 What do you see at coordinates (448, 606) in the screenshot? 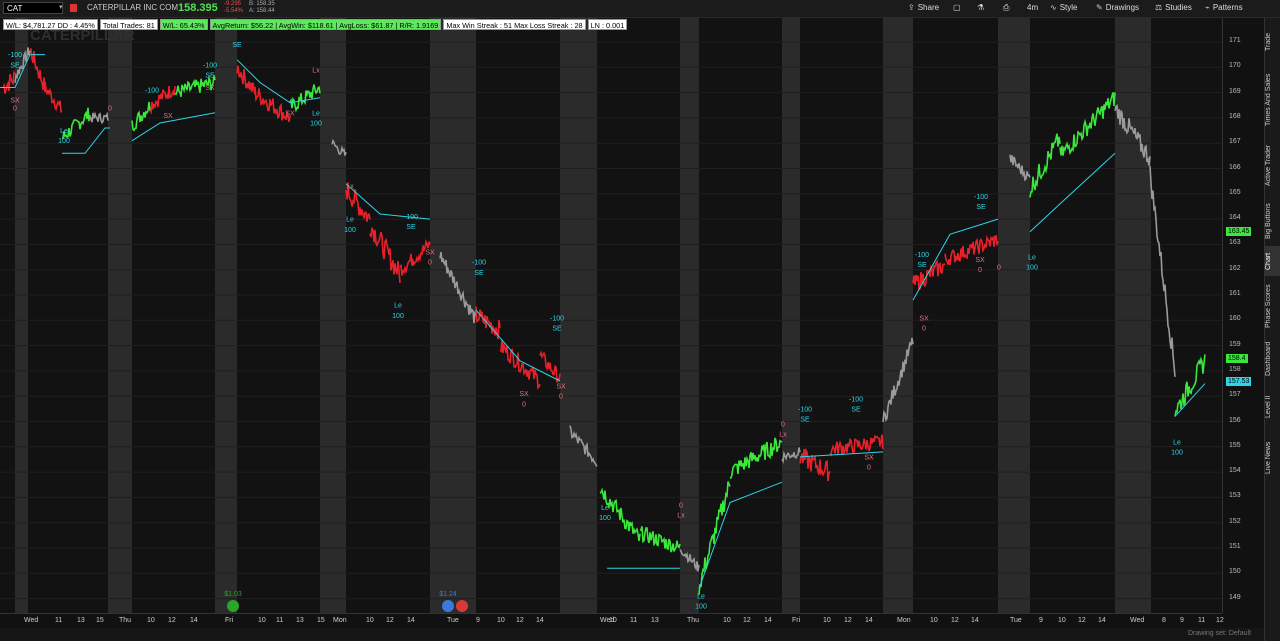
I see `earnings-icon` at bounding box center [448, 606].